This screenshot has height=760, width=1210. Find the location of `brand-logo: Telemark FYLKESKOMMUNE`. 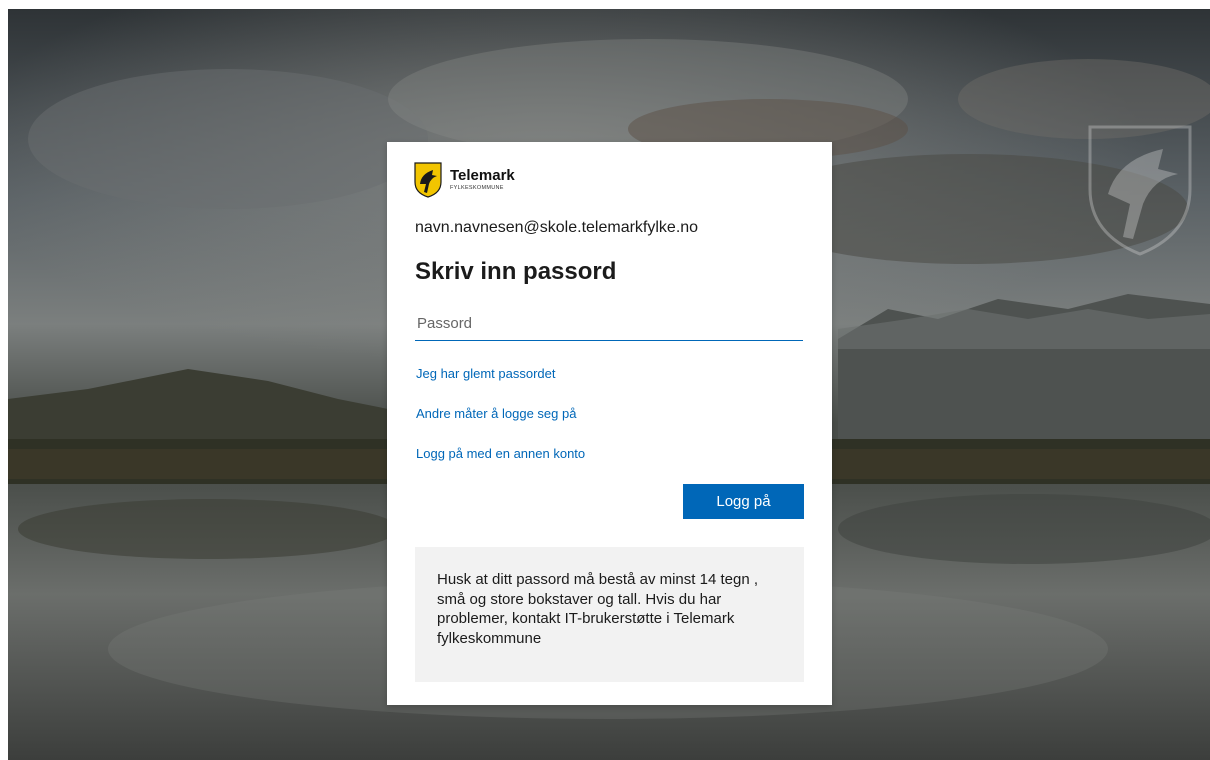

brand-logo: Telemark FYLKESKOMMUNE is located at coordinates (464, 180).